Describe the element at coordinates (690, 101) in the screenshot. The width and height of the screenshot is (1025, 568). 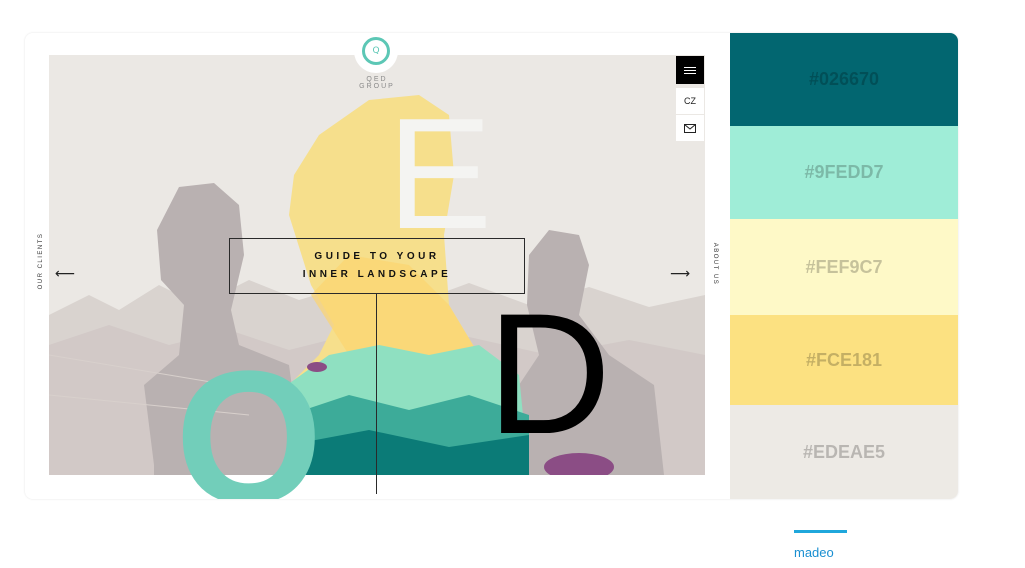
I see `language-button: CZ` at that location.